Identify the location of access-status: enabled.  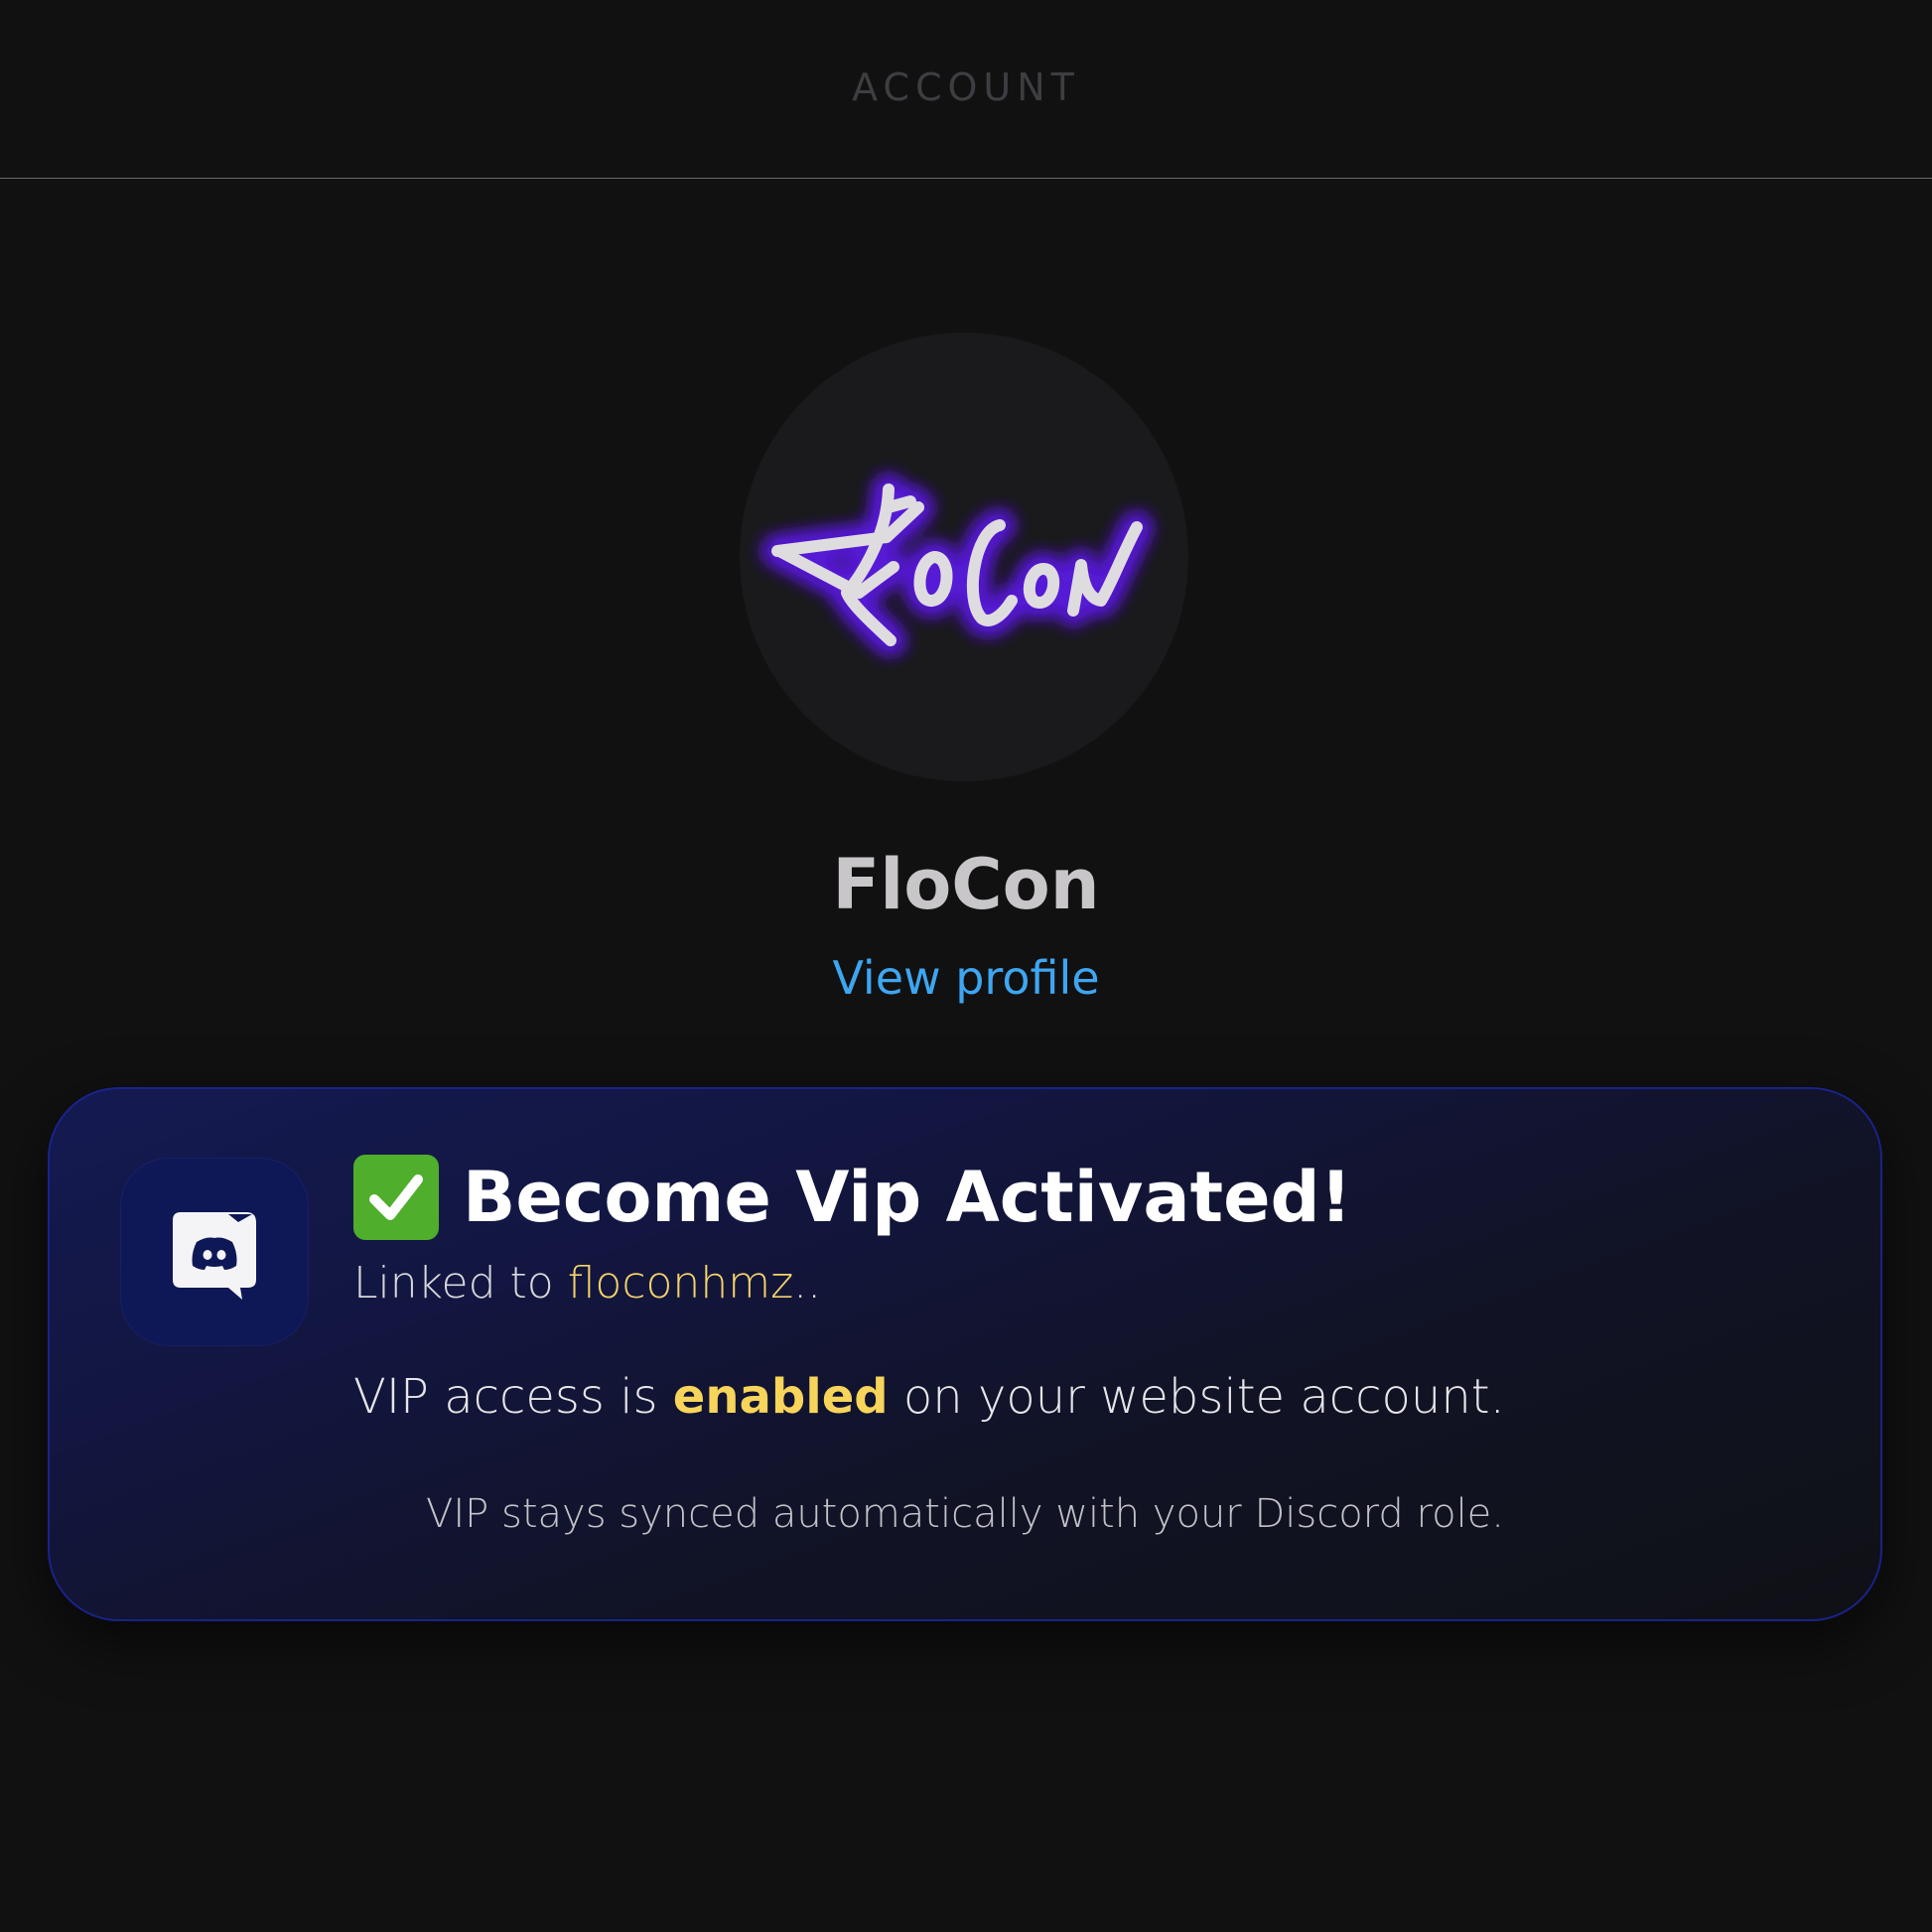
(780, 1397).